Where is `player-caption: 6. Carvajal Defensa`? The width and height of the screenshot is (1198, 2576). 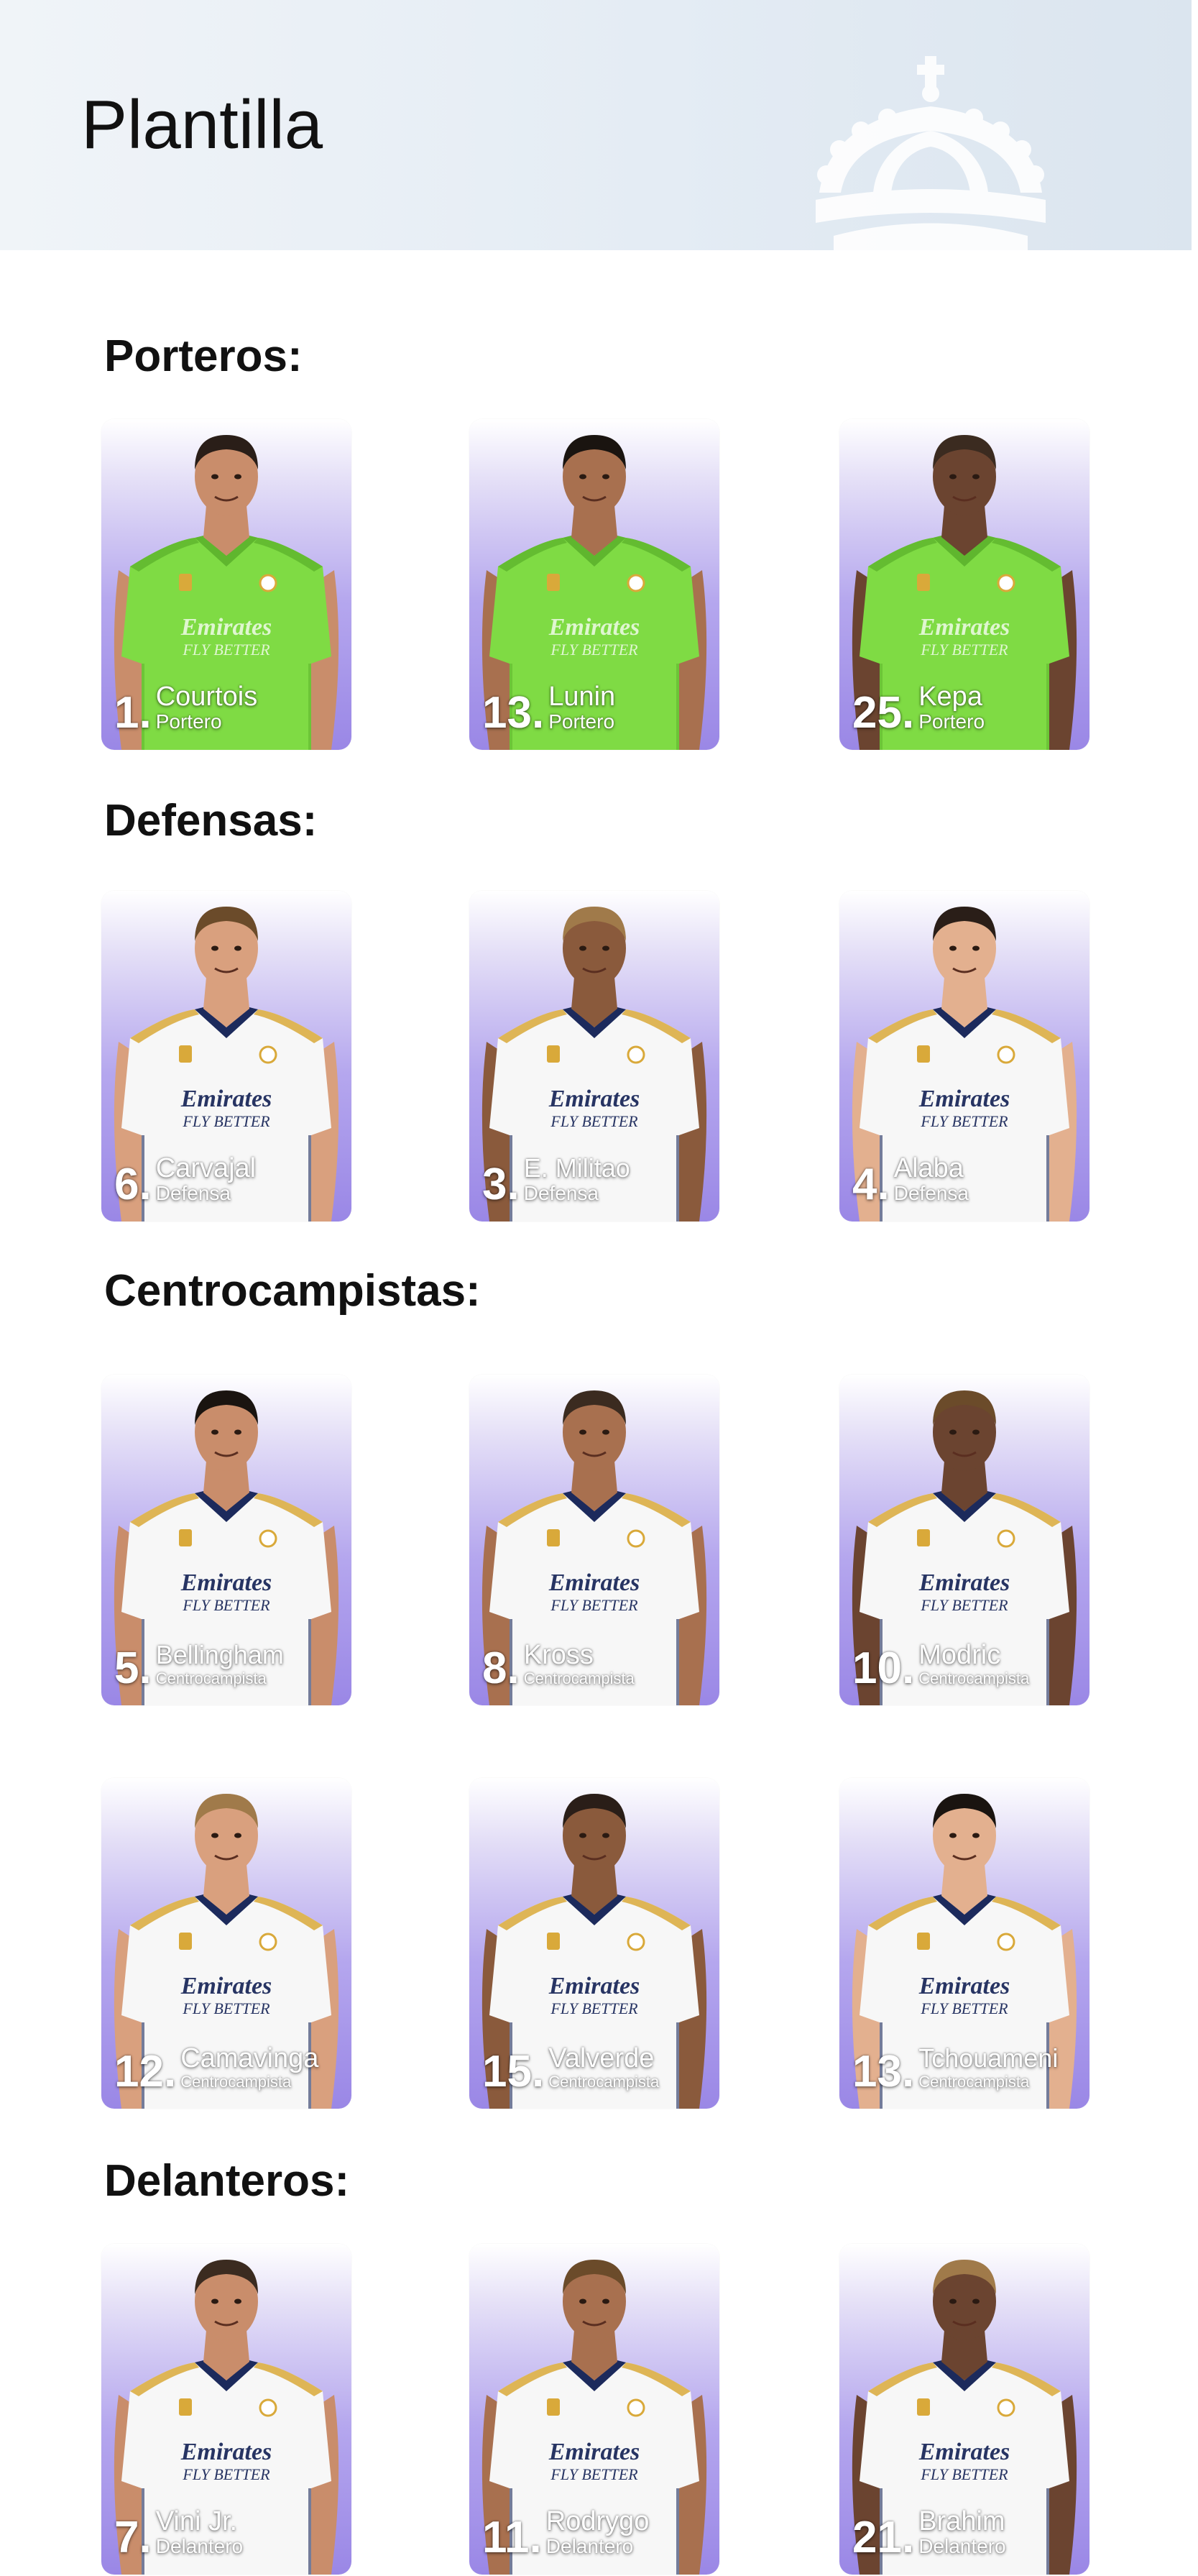 player-caption: 6. Carvajal Defensa is located at coordinates (185, 1180).